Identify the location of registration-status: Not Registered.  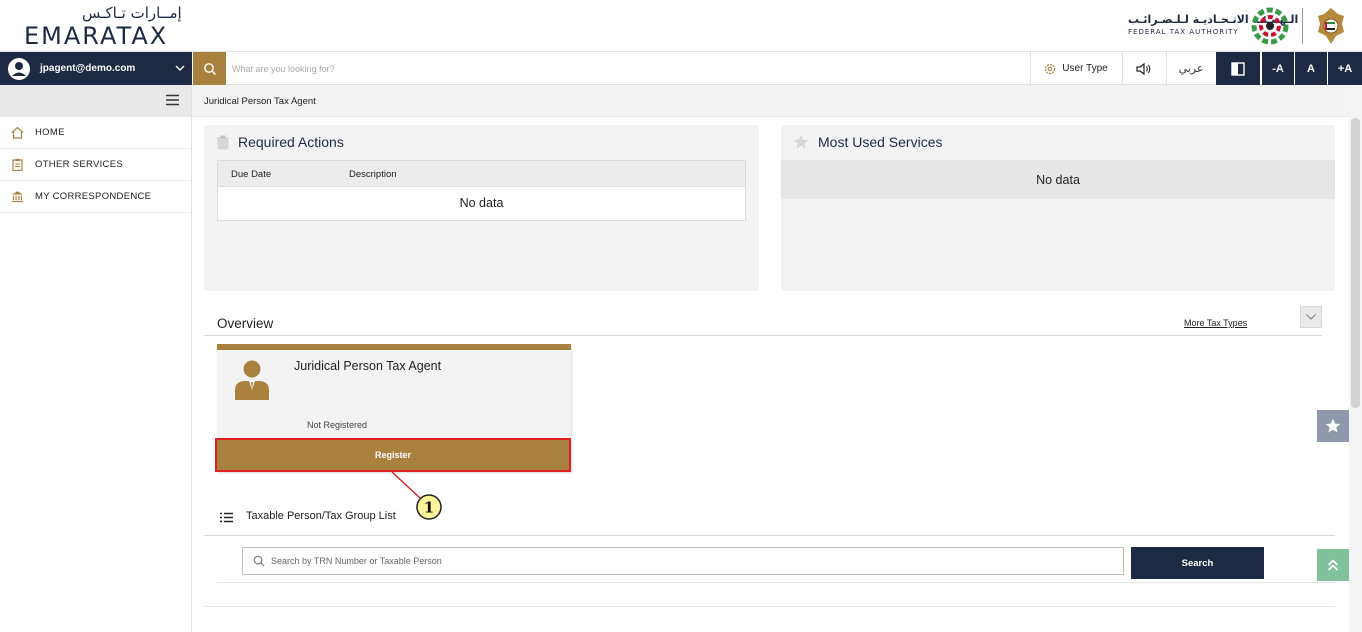
(337, 425).